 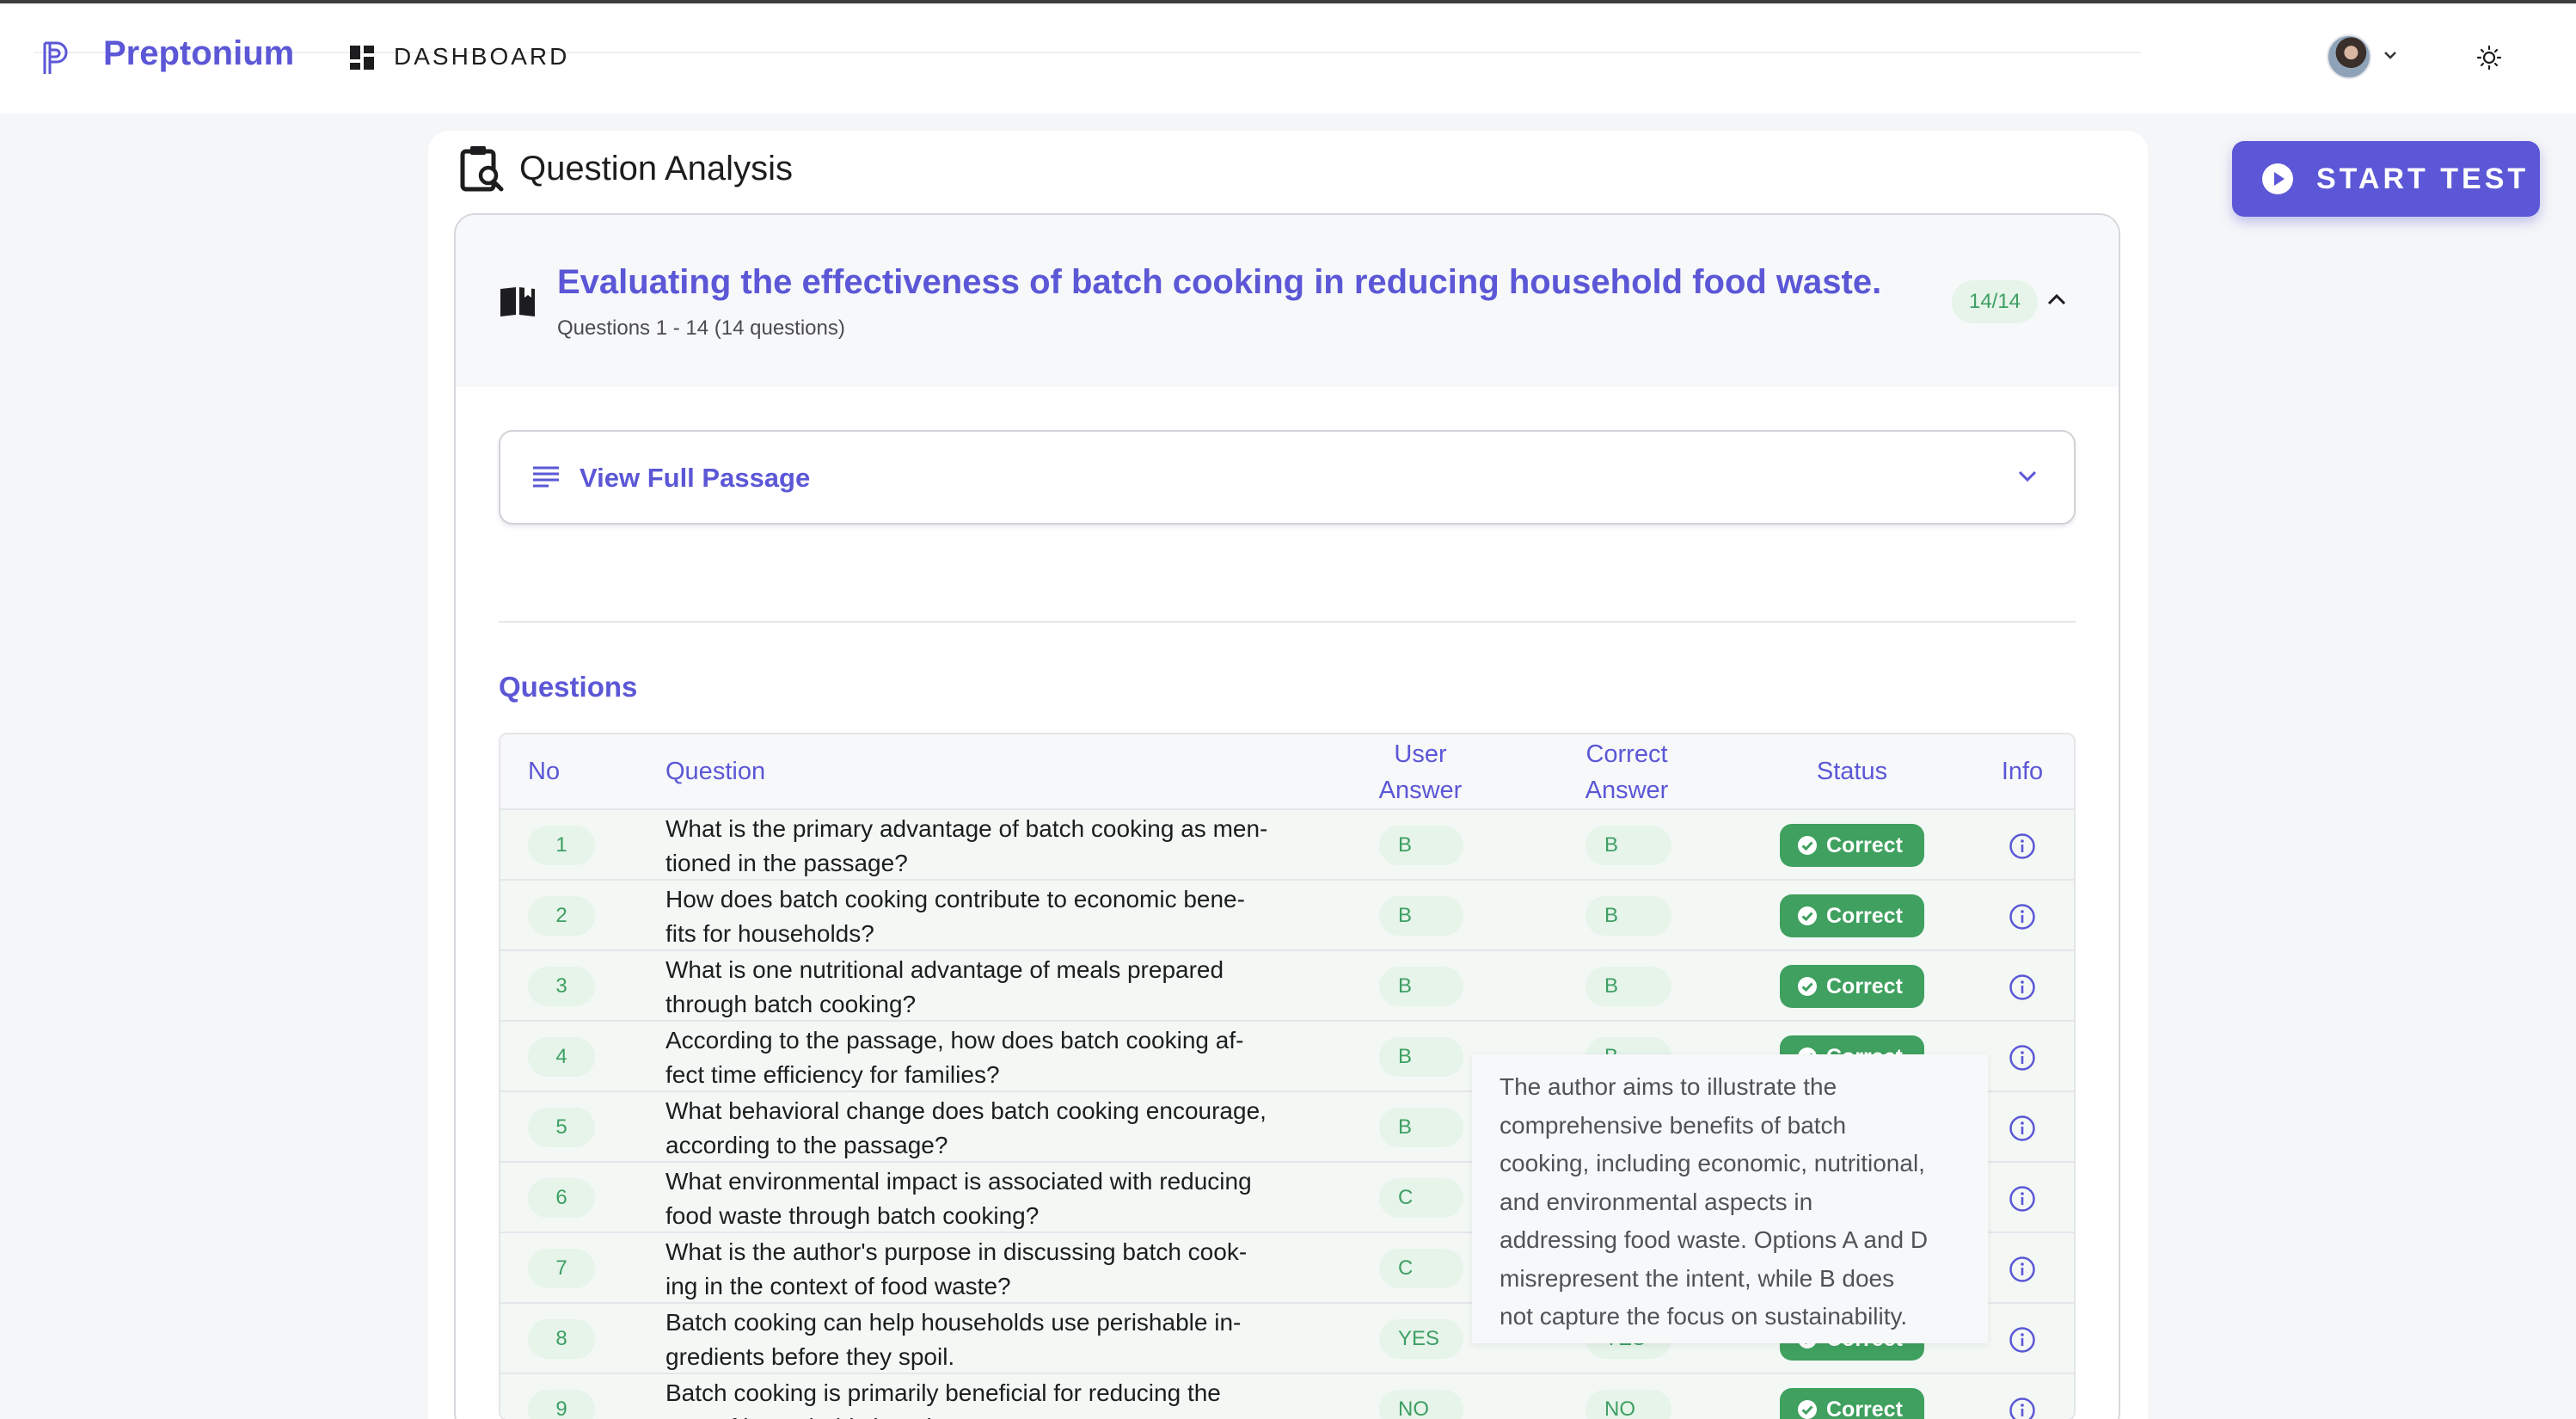 I want to click on correct-answer-badge: NO, so click(x=1628, y=1405).